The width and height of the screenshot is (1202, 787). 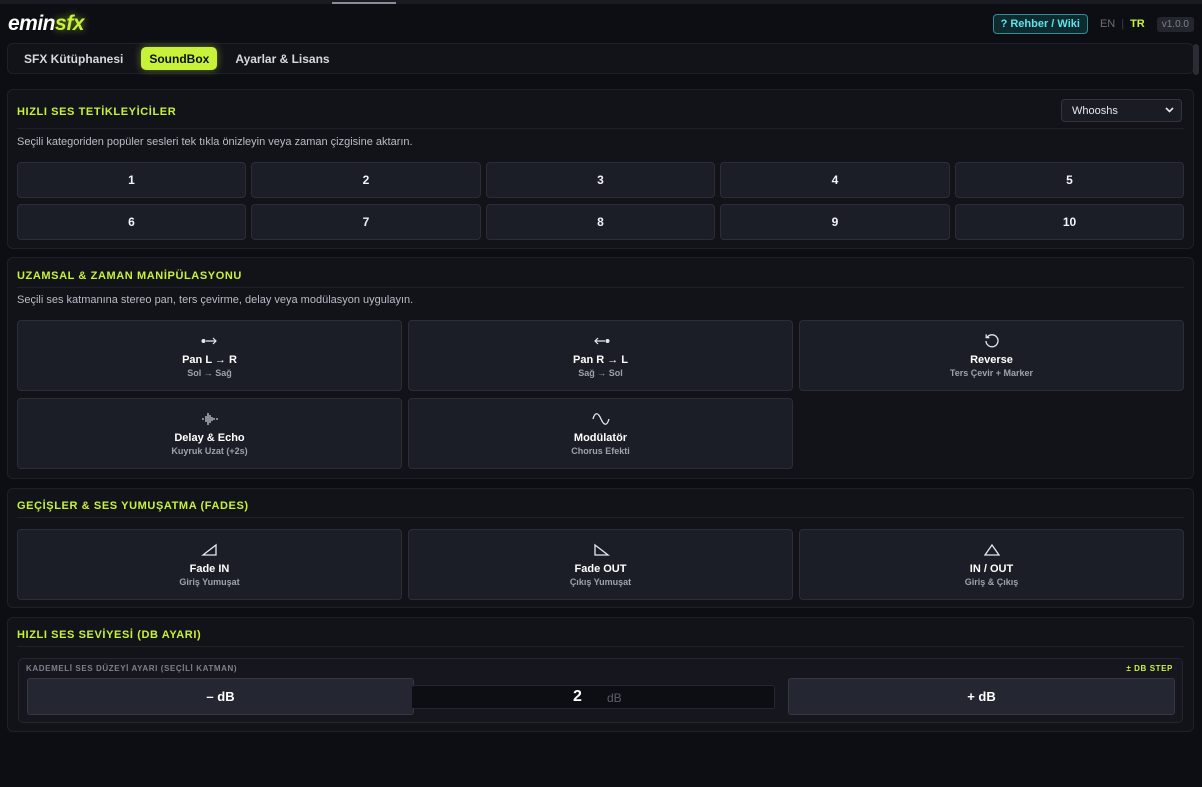 What do you see at coordinates (1121, 110) in the screenshot?
I see `category-select: Whooshs` at bounding box center [1121, 110].